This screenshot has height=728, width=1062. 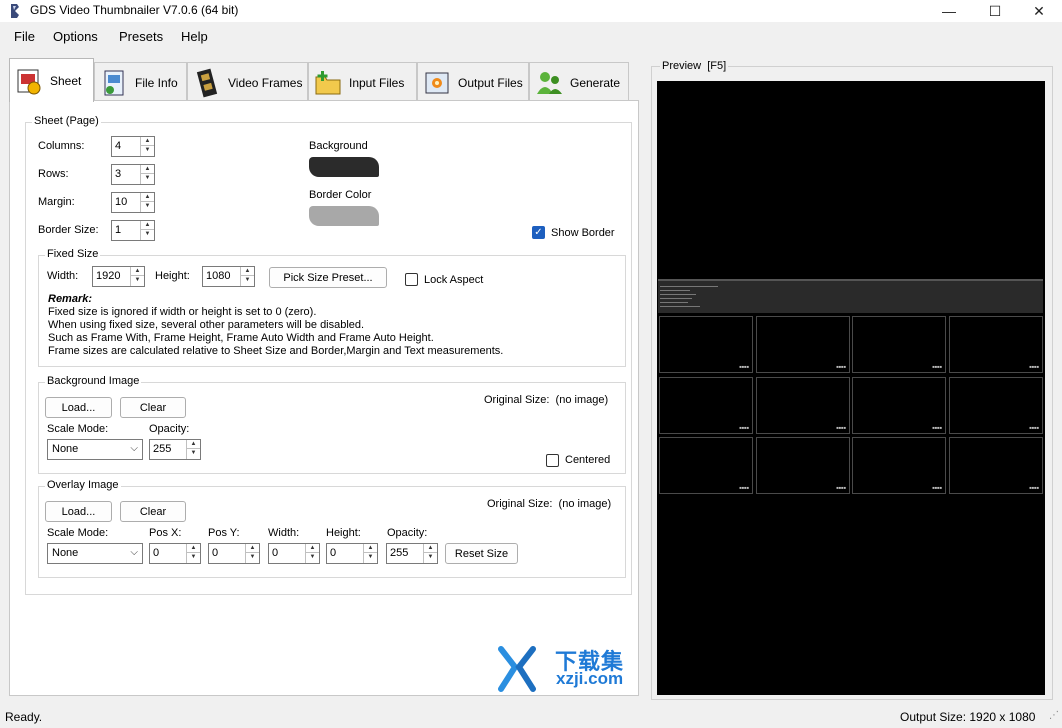 What do you see at coordinates (294, 553) in the screenshot?
I see `overlay-width-stepper: 0 ▲ ▼` at bounding box center [294, 553].